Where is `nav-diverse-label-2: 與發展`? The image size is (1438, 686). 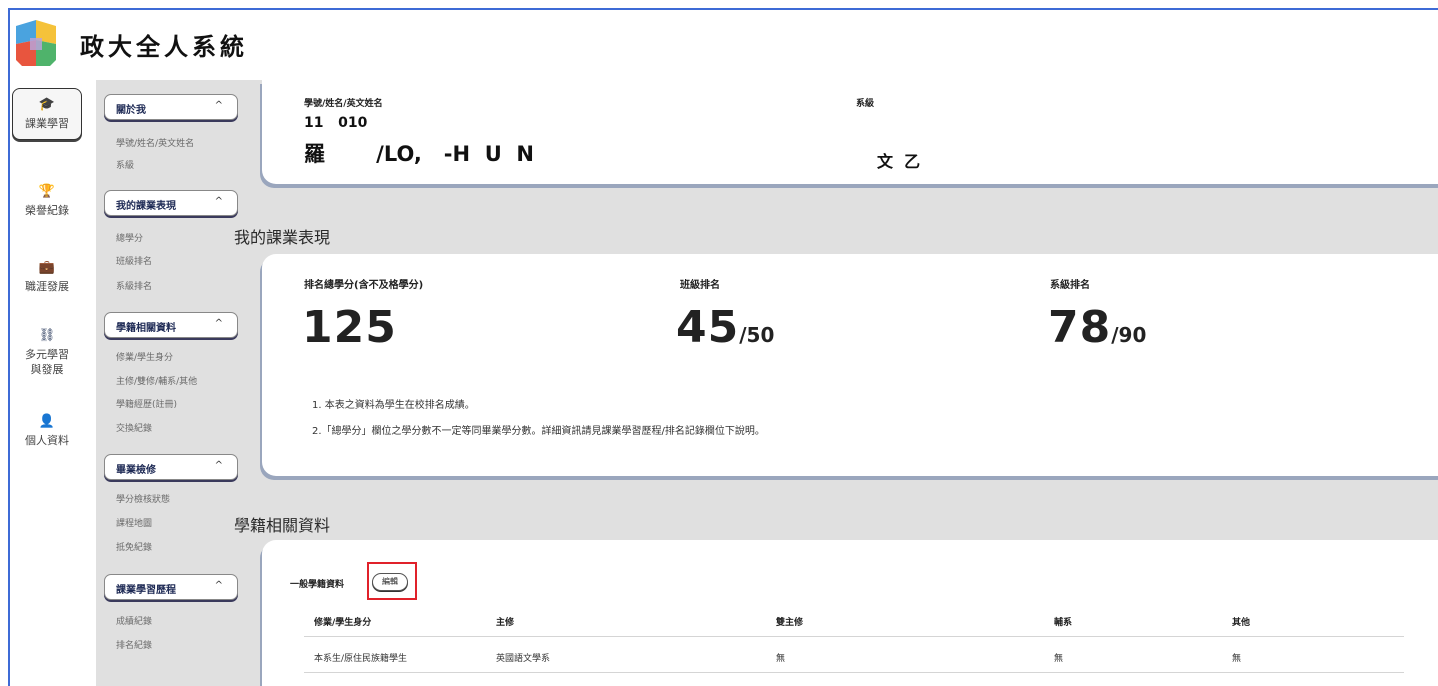
nav-diverse-label-2: 與發展 is located at coordinates (47, 369).